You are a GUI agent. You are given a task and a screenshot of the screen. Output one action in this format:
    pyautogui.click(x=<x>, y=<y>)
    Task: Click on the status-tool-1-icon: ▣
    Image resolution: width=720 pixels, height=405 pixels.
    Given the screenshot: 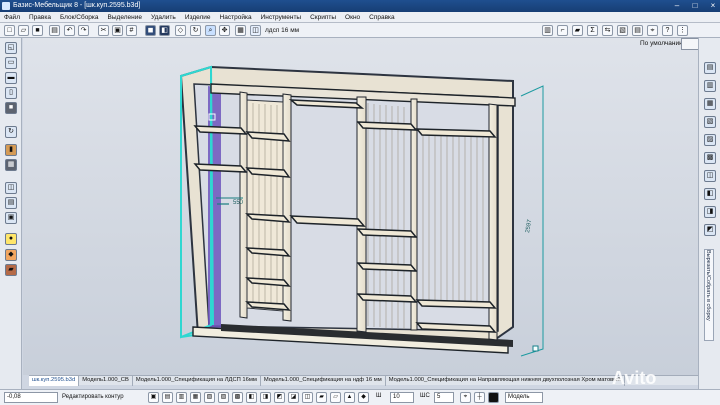 What is the action you would take?
    pyautogui.click(x=153, y=397)
    